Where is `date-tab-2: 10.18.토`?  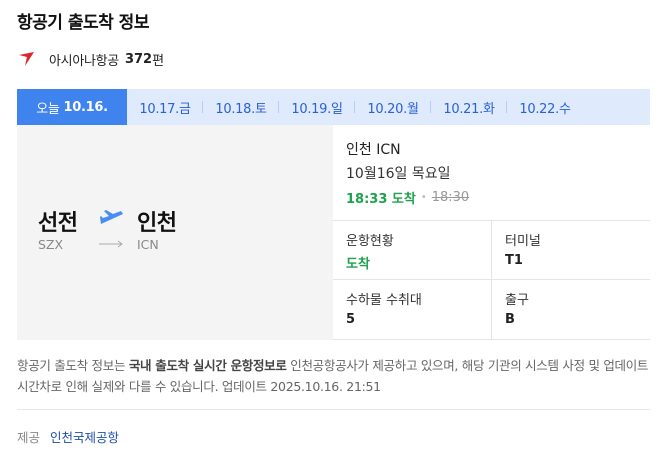 date-tab-2: 10.18.토 is located at coordinates (241, 107).